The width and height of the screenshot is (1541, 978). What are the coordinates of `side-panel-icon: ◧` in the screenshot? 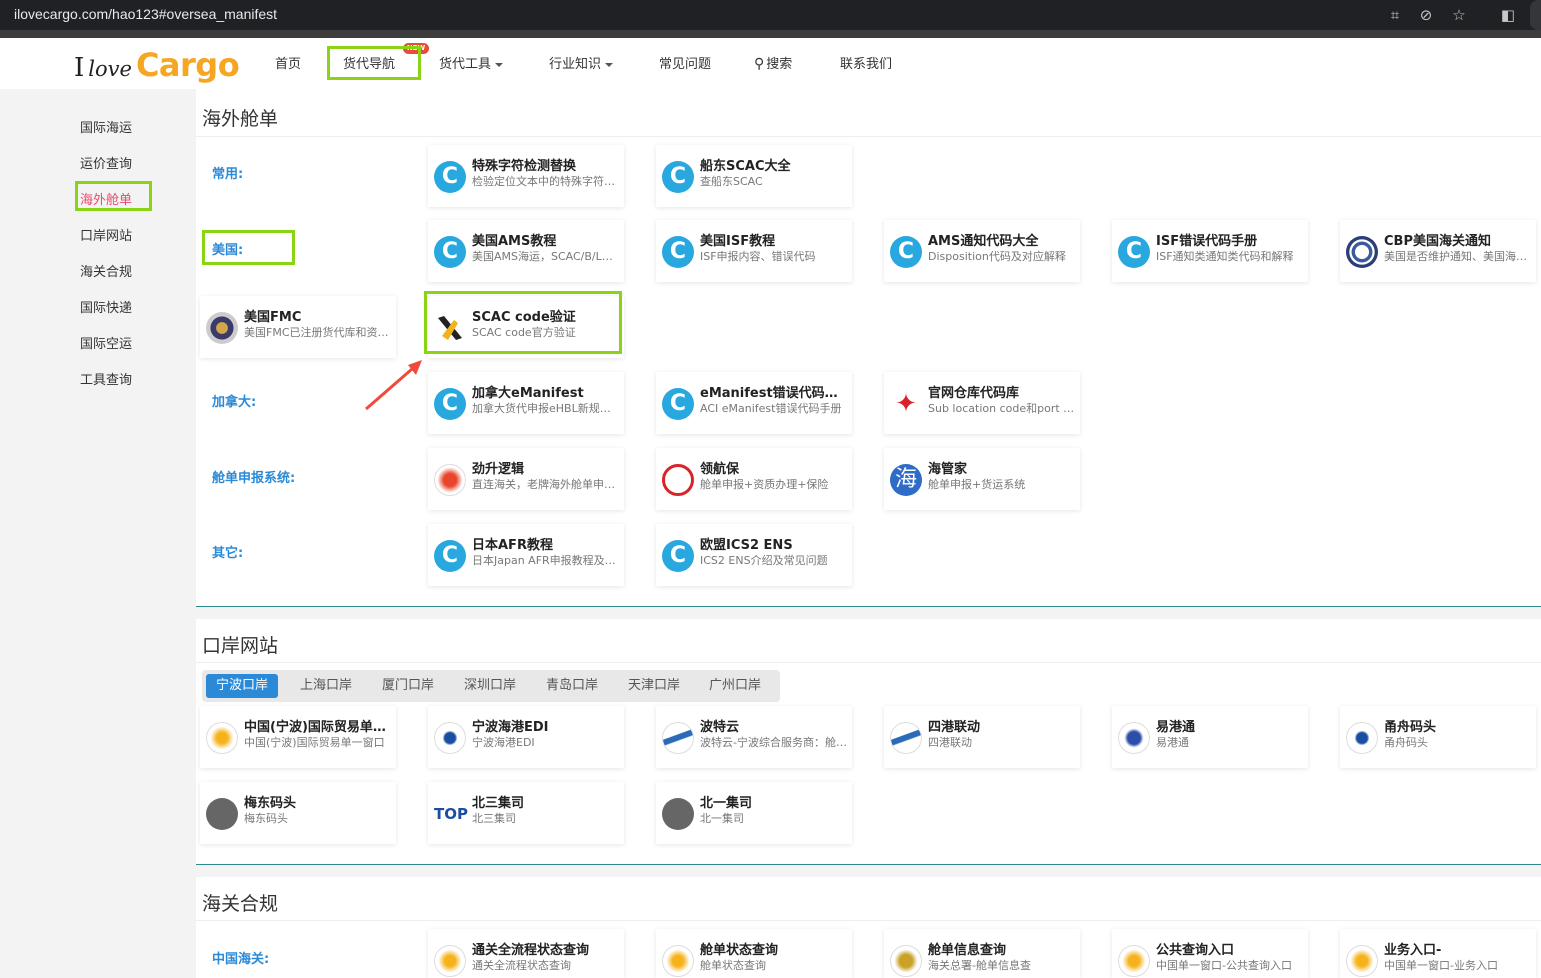 It's located at (1508, 15).